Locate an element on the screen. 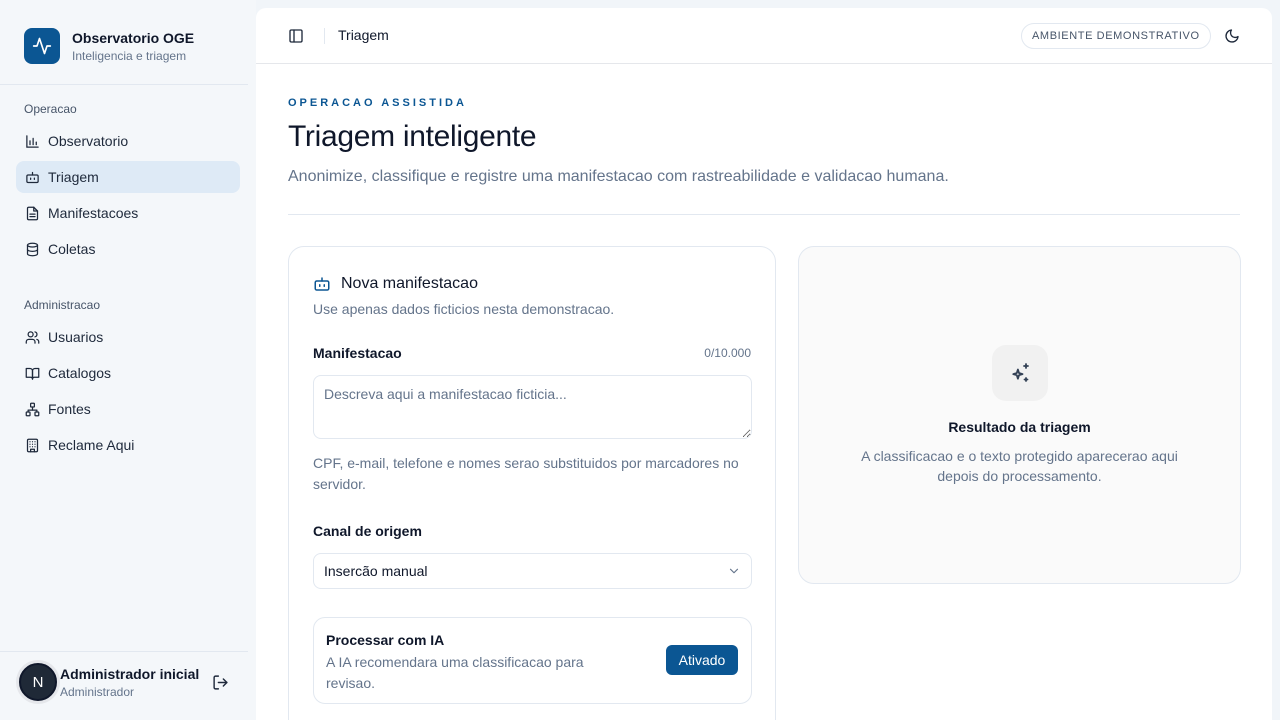  sidebar-item-reclame-aqui: Reclame Aqui is located at coordinates (128, 445).